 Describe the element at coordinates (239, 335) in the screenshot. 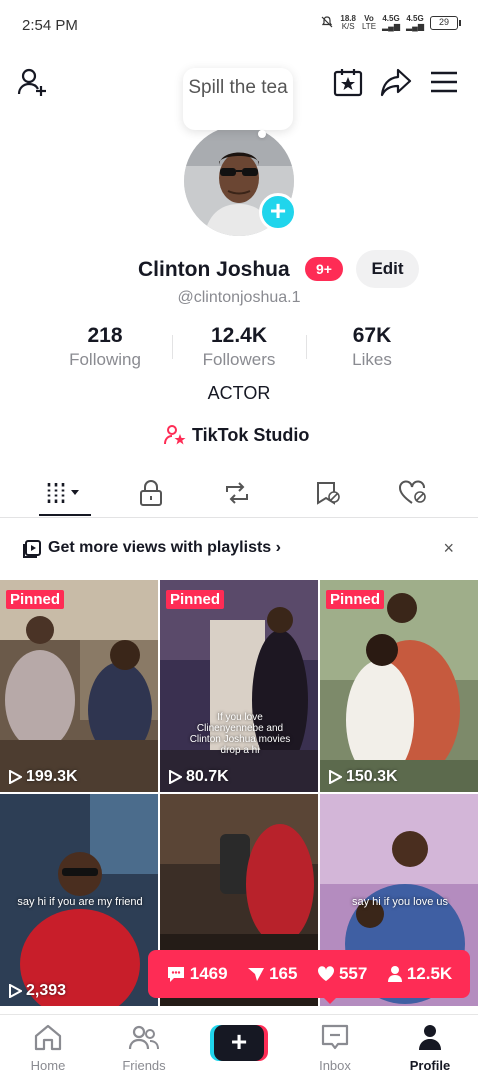

I see `stat-followers-value: 12.4K` at that location.